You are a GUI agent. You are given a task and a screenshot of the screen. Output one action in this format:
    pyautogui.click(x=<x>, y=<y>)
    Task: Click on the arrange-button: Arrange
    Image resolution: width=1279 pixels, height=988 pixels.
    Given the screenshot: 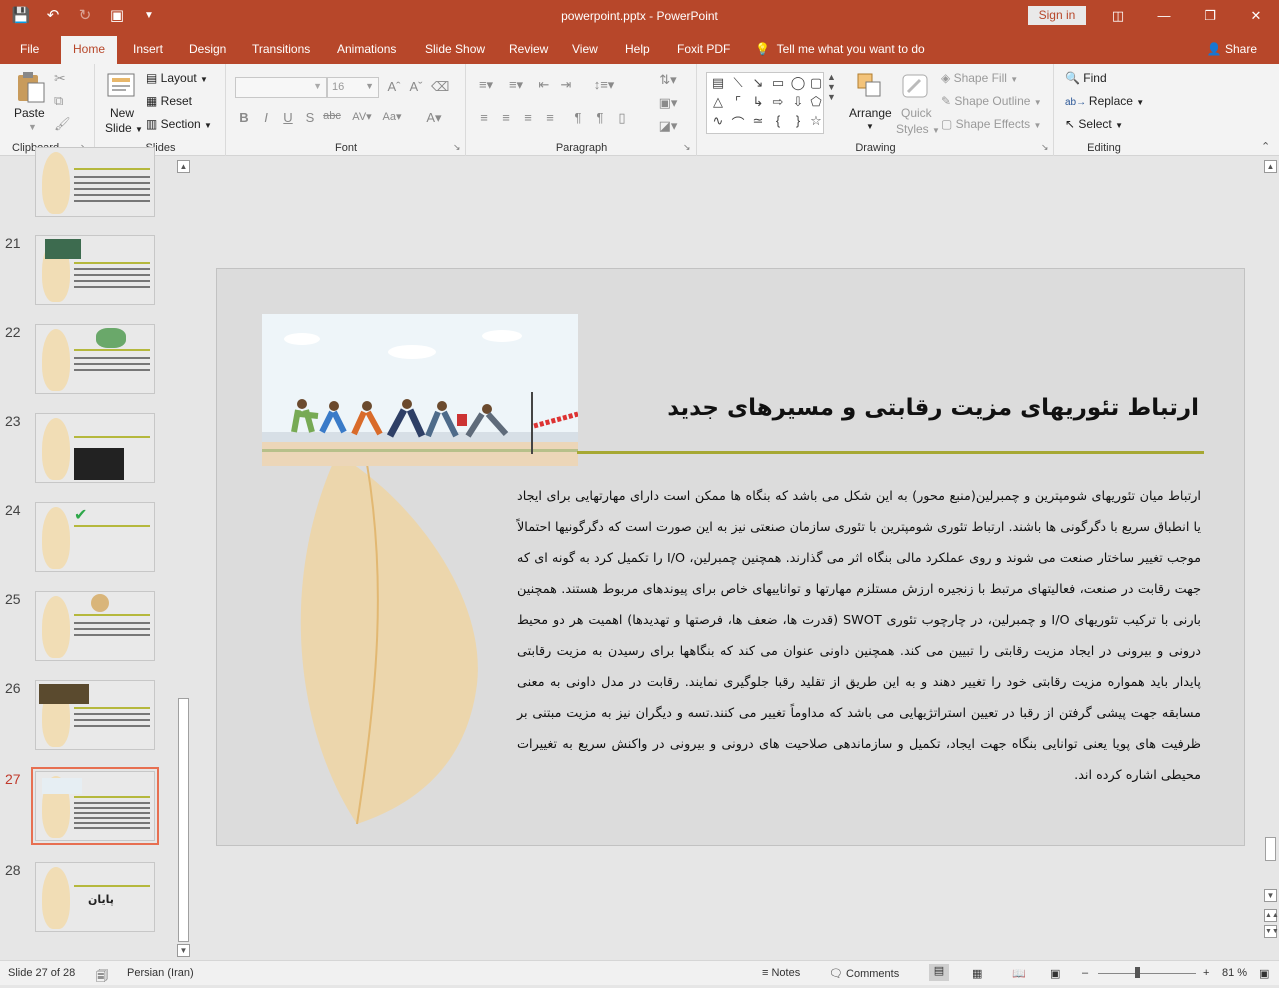 What is the action you would take?
    pyautogui.click(x=870, y=113)
    